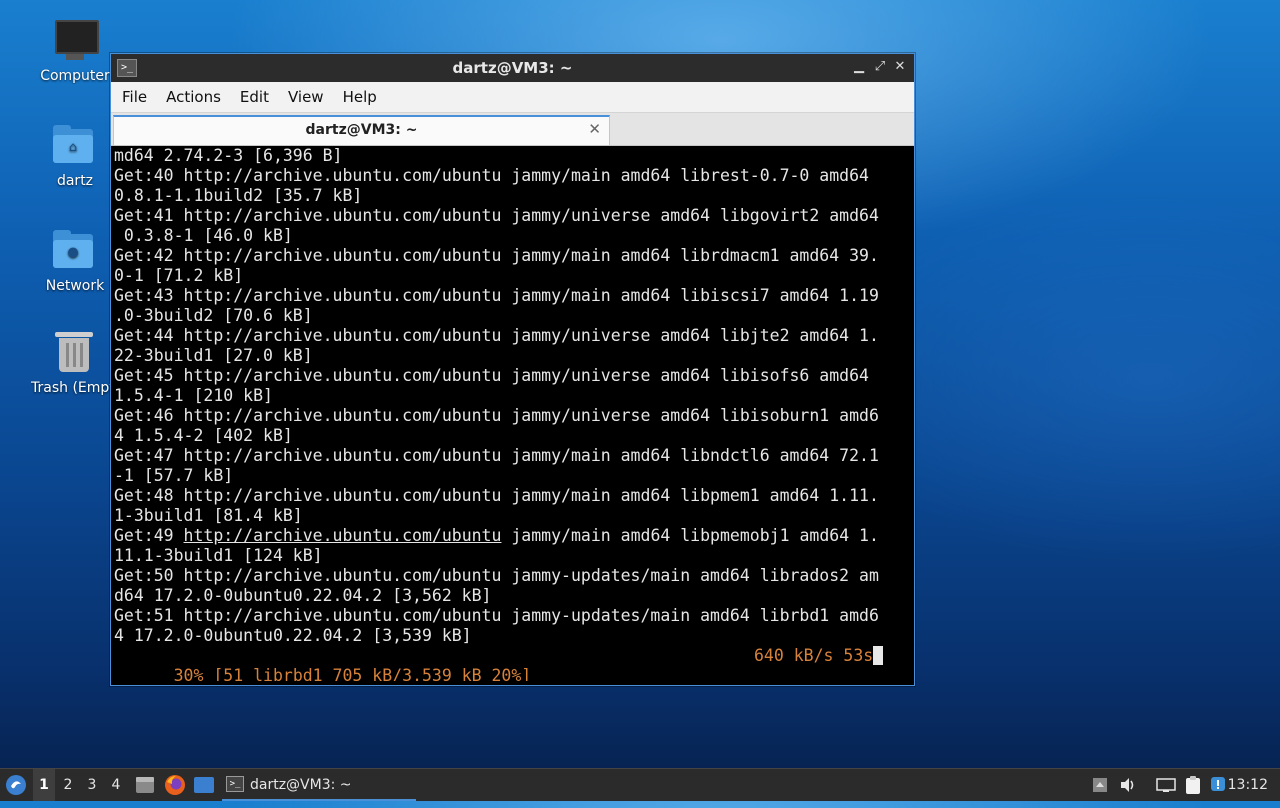 The width and height of the screenshot is (1280, 808). I want to click on terminal-url-link: http://archive.ubuntu.com/ubuntu, so click(343, 535).